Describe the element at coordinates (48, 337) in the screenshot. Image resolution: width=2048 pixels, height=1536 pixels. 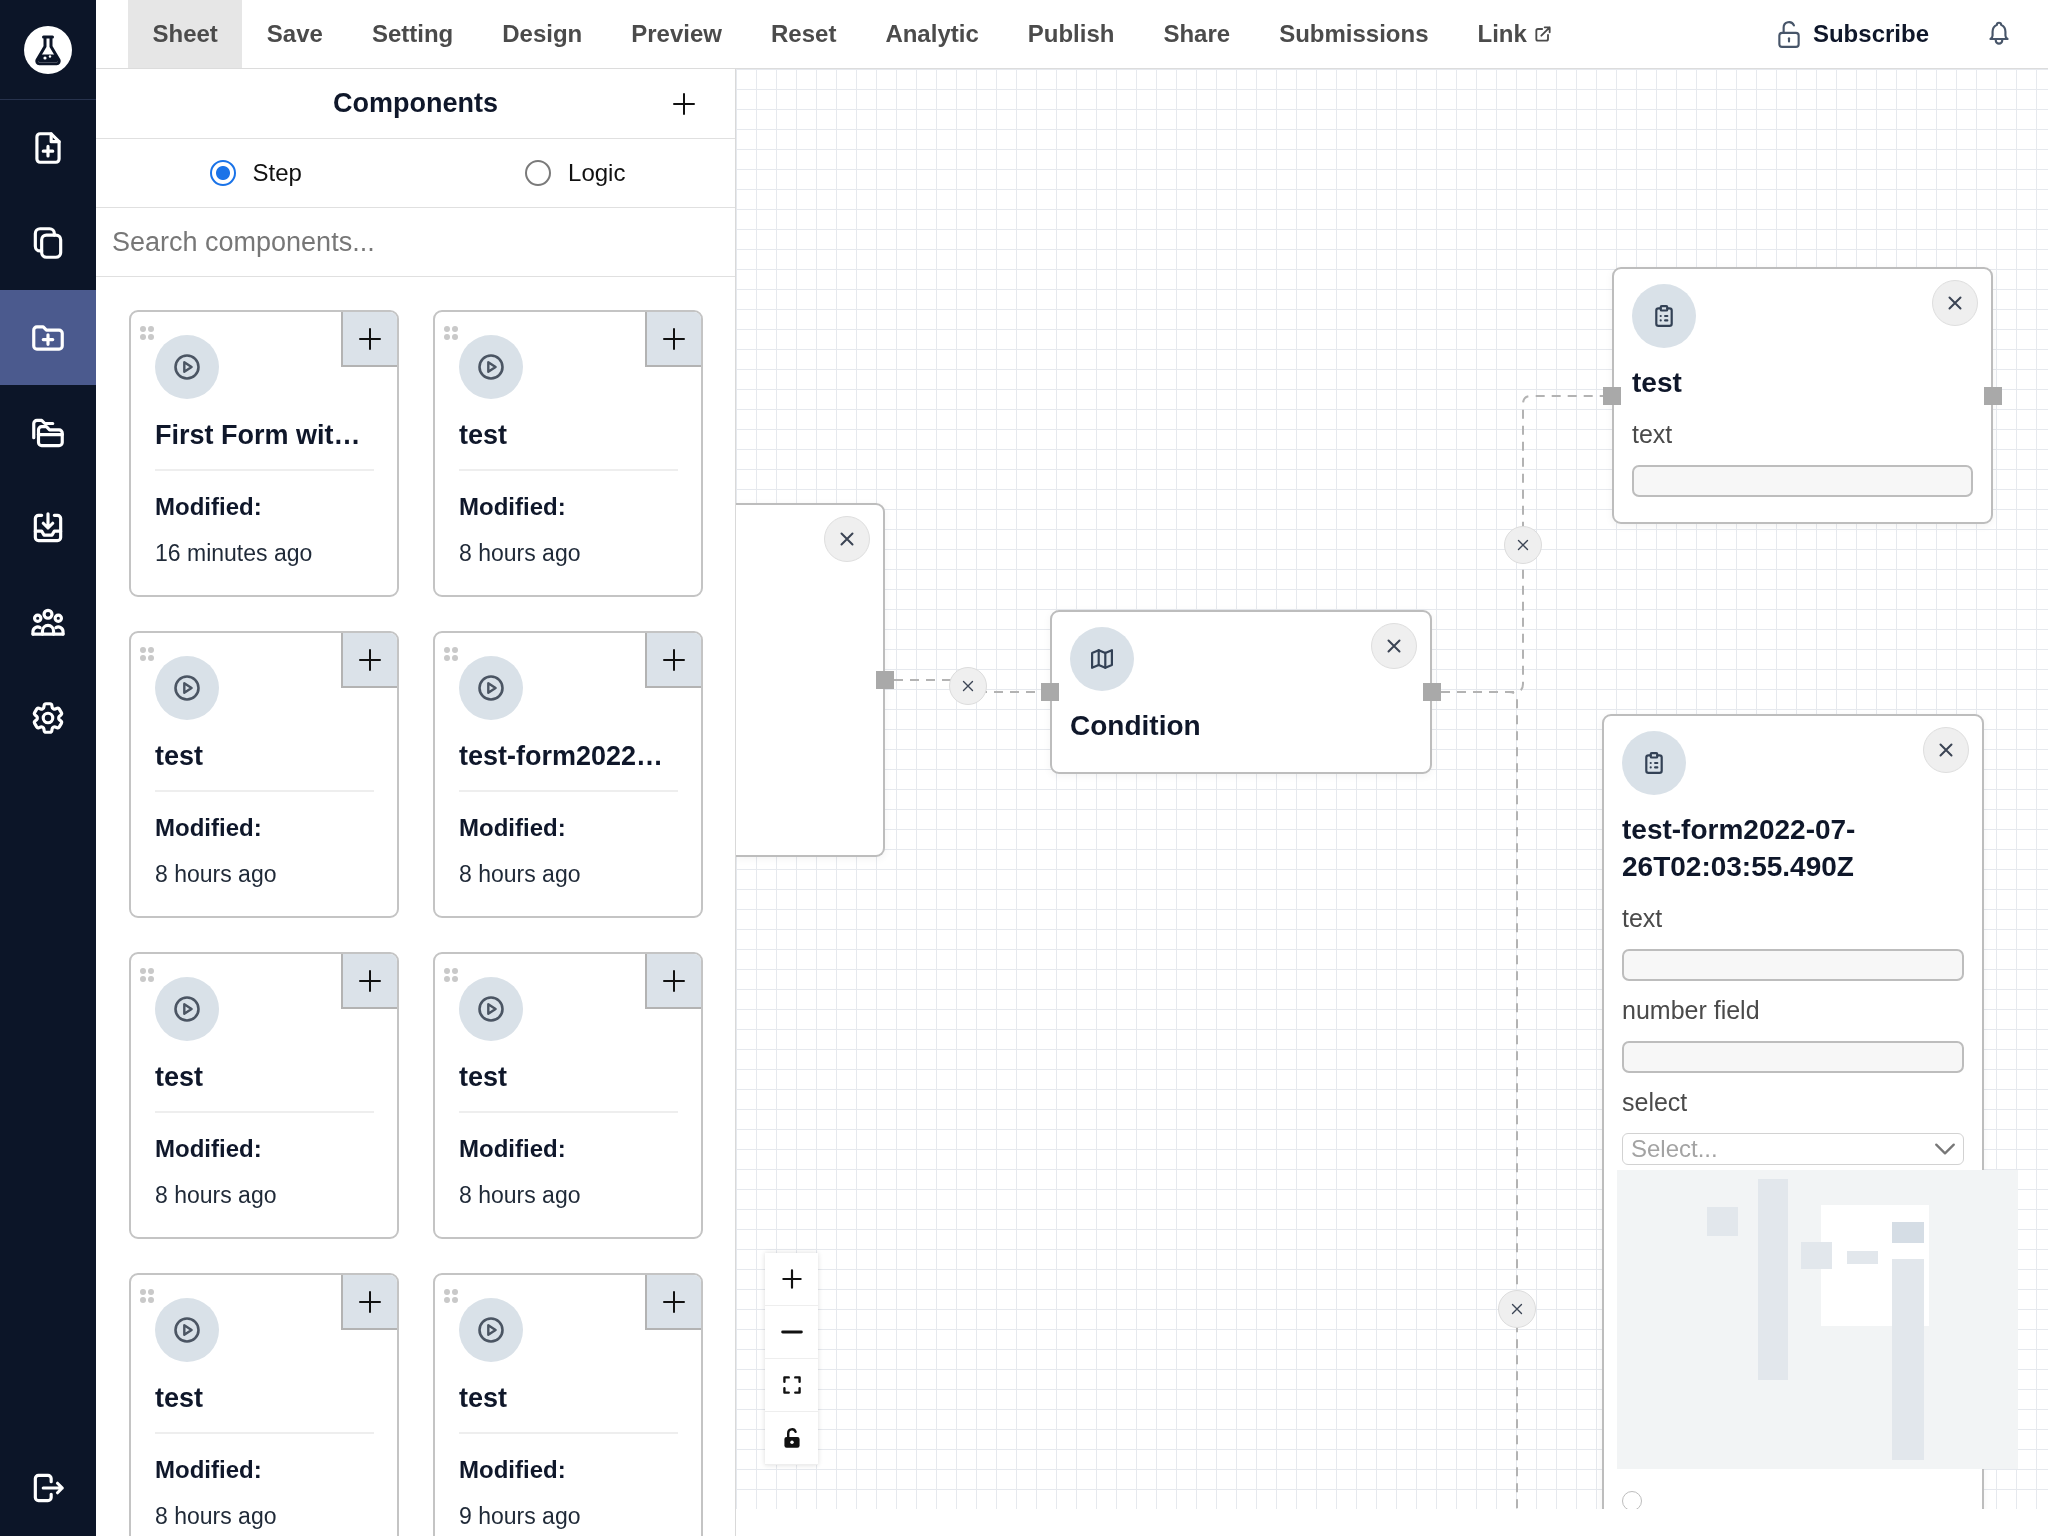
I see `sidebar-item` at that location.